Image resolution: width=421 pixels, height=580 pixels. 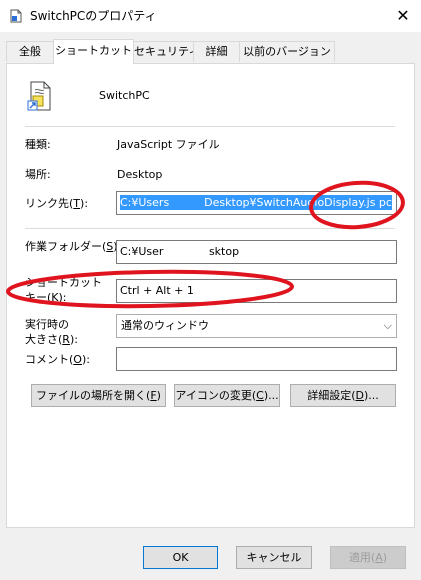 What do you see at coordinates (357, 205) in the screenshot?
I see `annotation-ellipse-target` at bounding box center [357, 205].